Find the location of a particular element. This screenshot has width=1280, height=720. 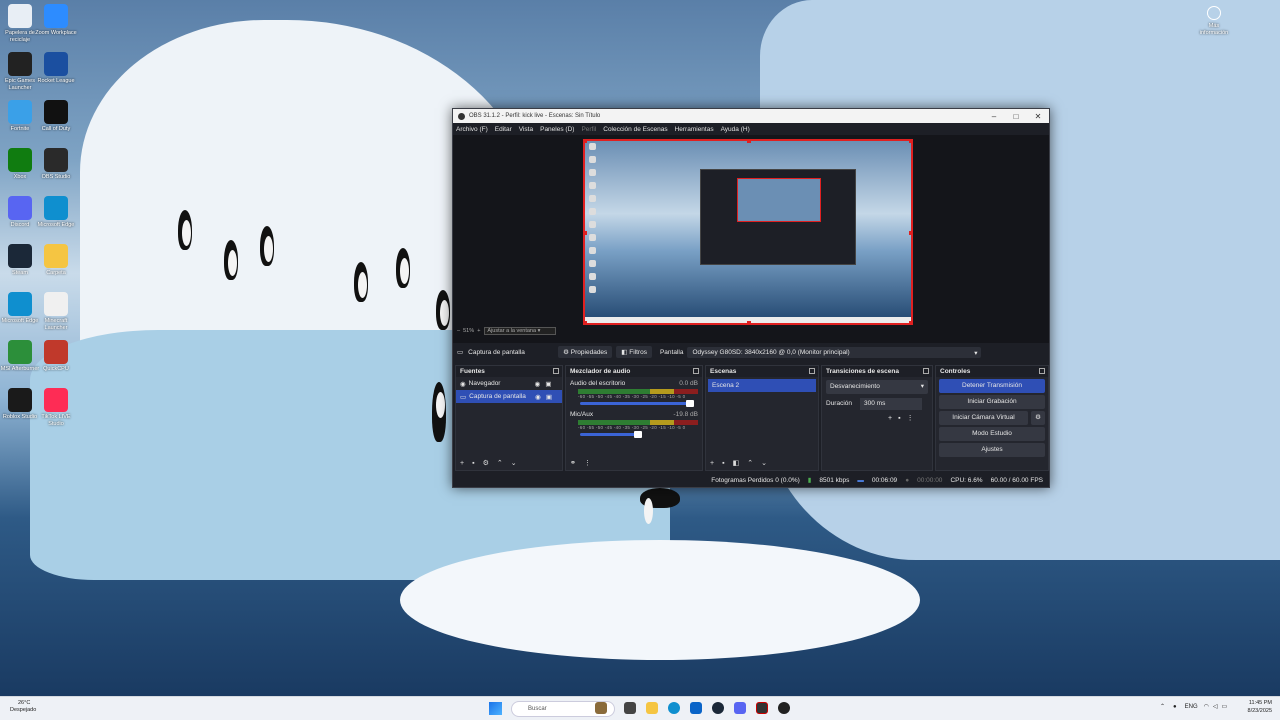

menu-item: Paneles (D) is located at coordinates (557, 129).